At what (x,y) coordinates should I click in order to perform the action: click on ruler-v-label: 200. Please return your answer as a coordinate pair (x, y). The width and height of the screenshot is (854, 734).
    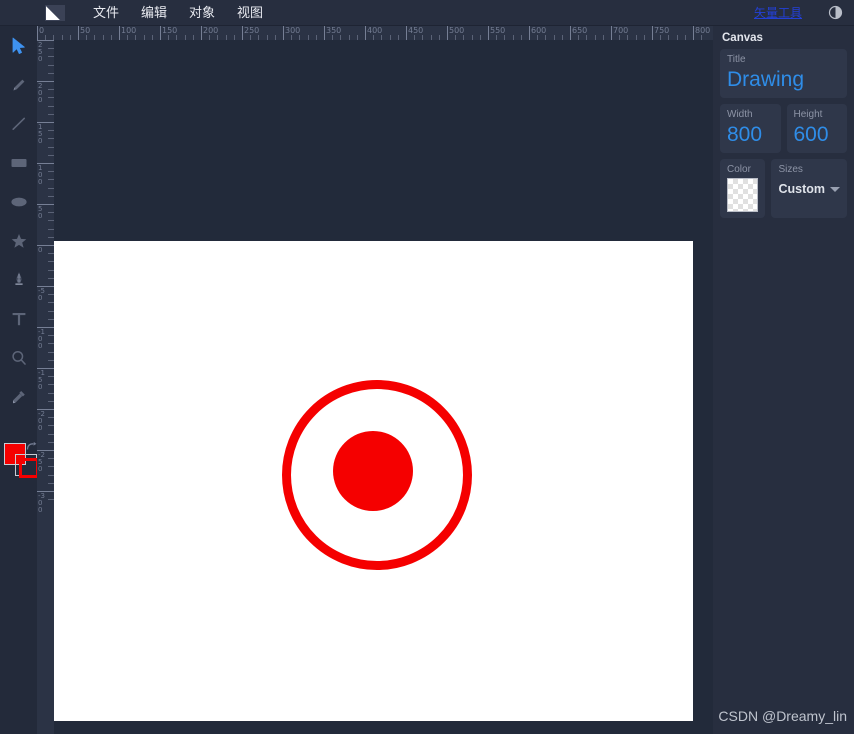
    Looking at the image, I should click on (40, 93).